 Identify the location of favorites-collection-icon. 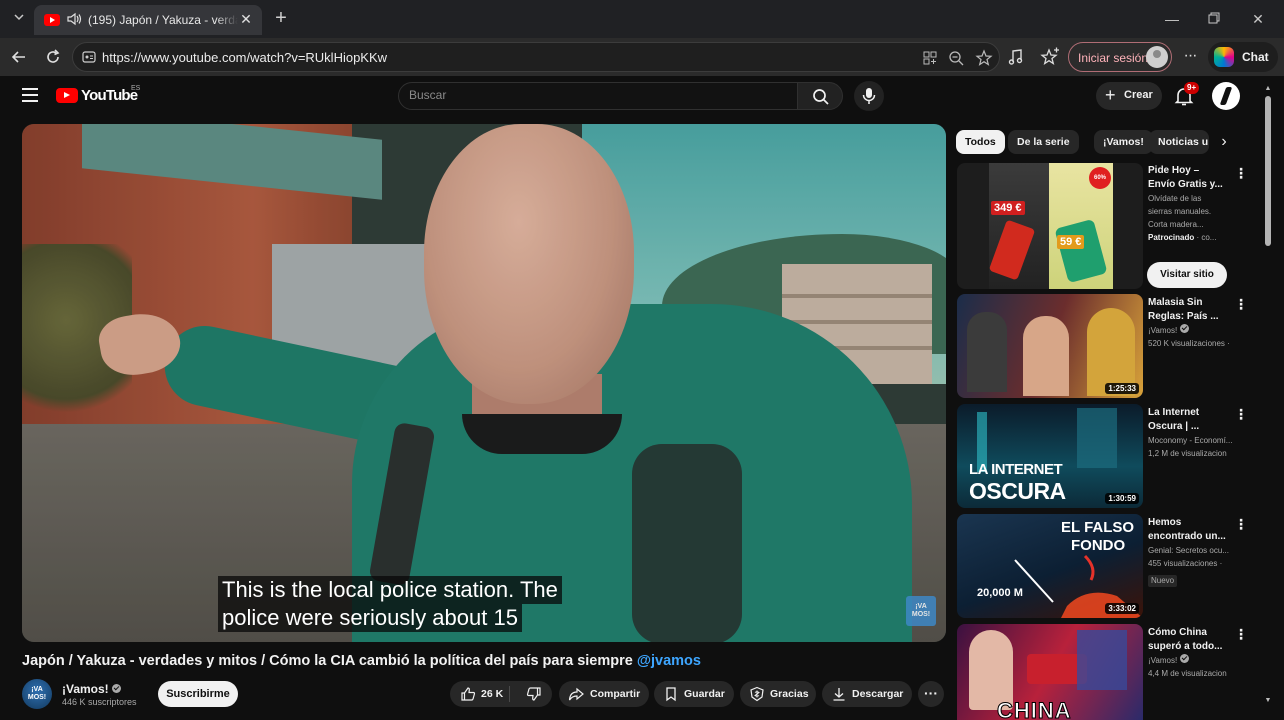
(1050, 57).